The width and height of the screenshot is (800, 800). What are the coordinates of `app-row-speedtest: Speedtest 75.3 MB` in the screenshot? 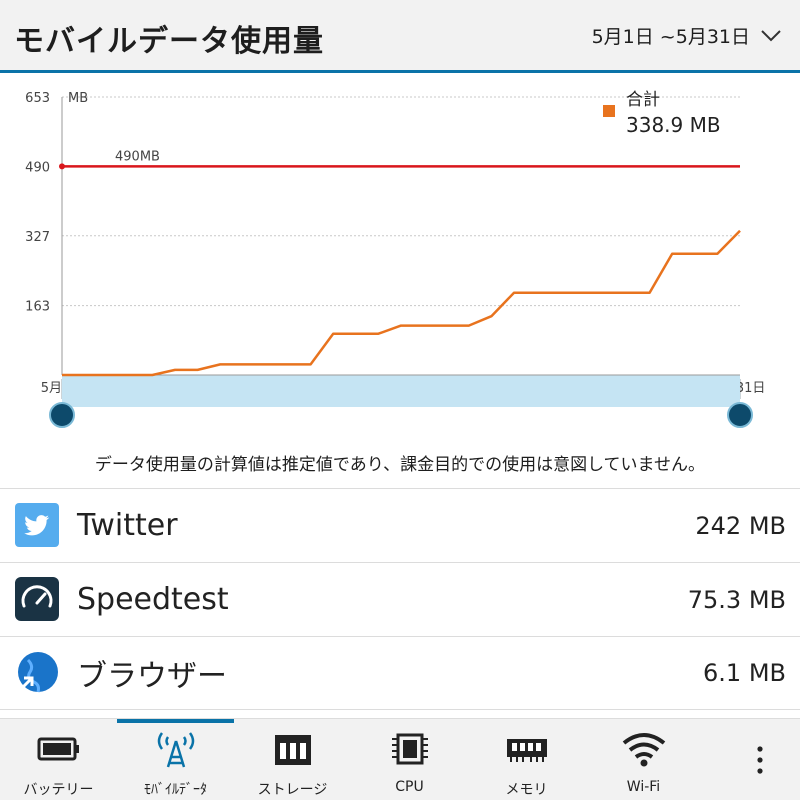 It's located at (400, 599).